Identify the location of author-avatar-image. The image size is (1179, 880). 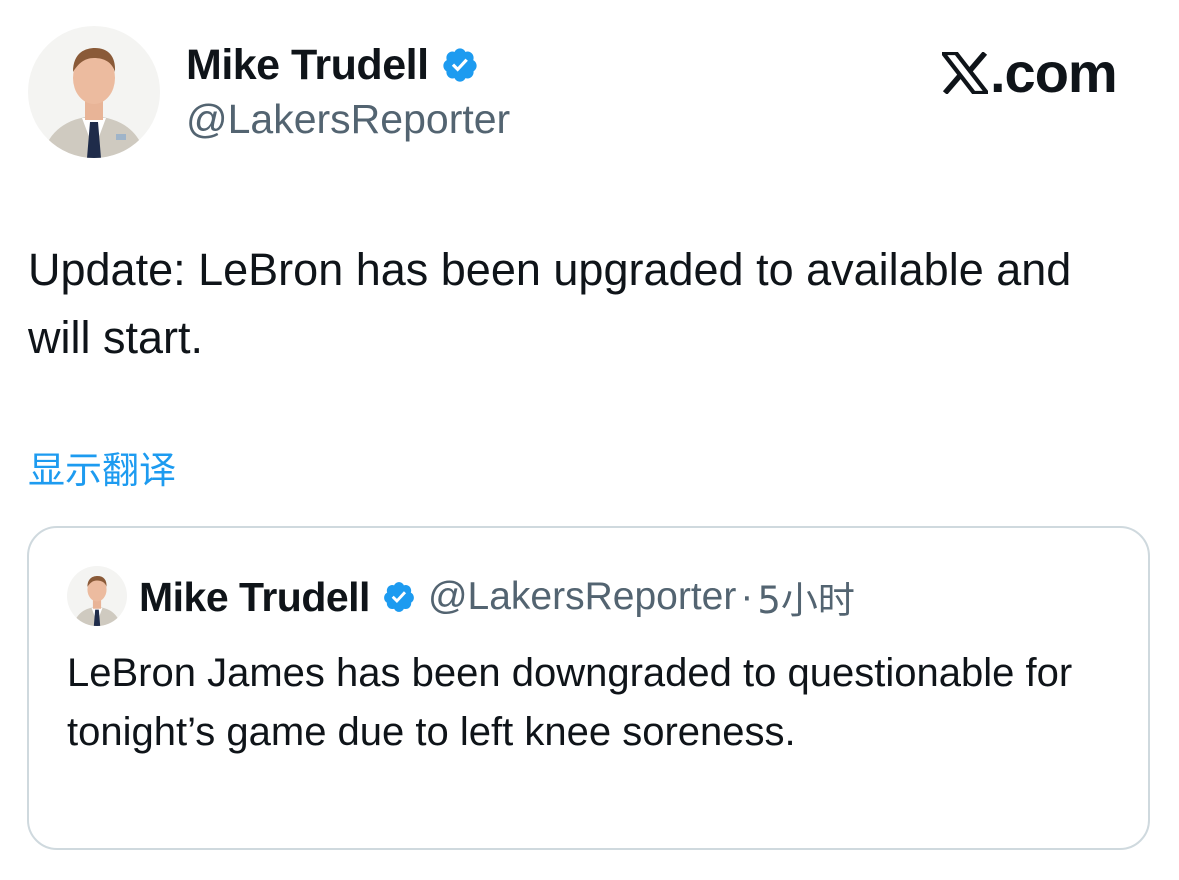
(94, 92).